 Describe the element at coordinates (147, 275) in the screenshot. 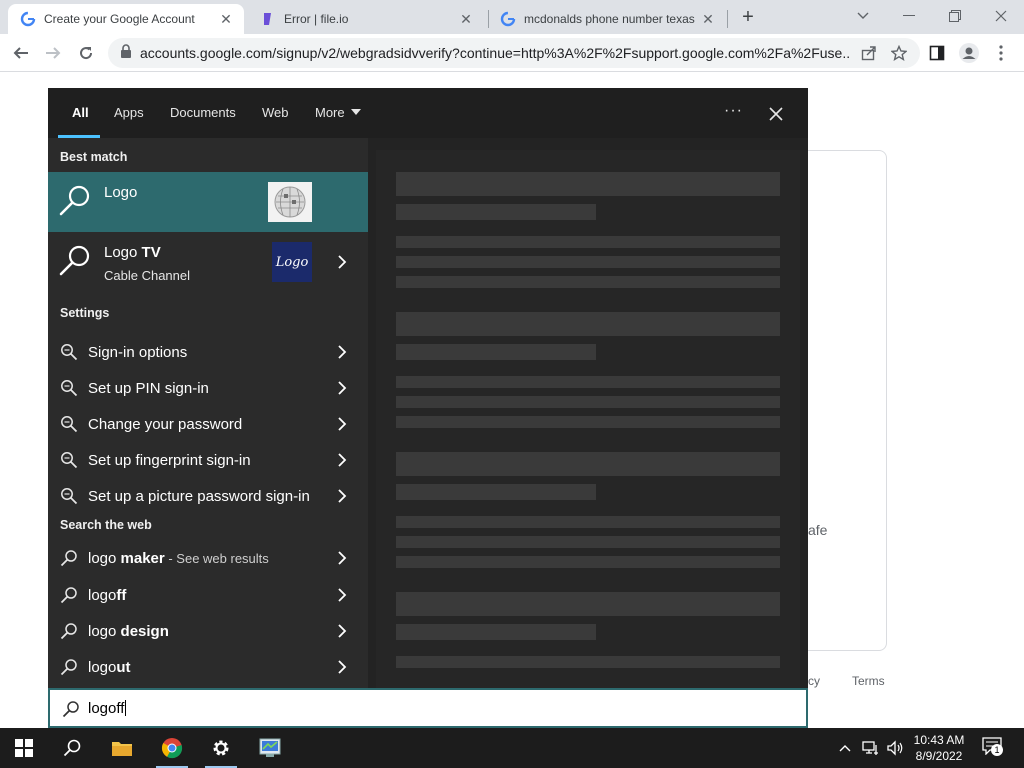

I see `result-subtitle: Cable Channel` at that location.